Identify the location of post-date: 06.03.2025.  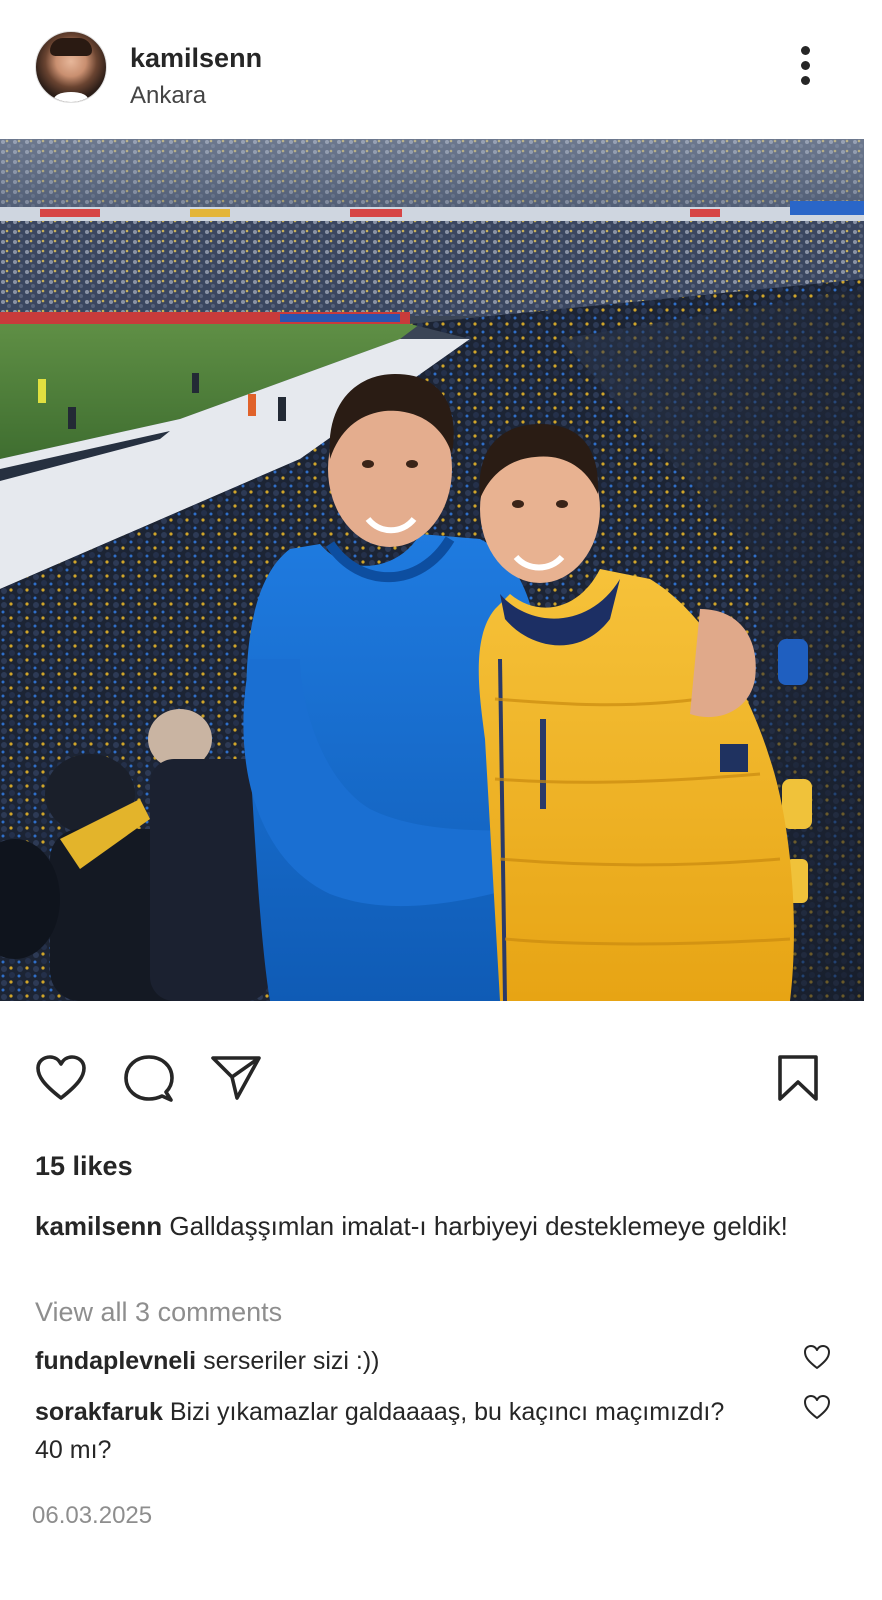
(92, 1515).